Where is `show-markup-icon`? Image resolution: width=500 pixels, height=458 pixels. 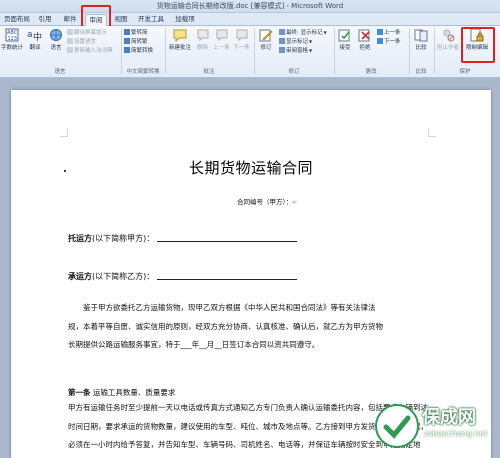
show-markup-icon is located at coordinates (282, 41).